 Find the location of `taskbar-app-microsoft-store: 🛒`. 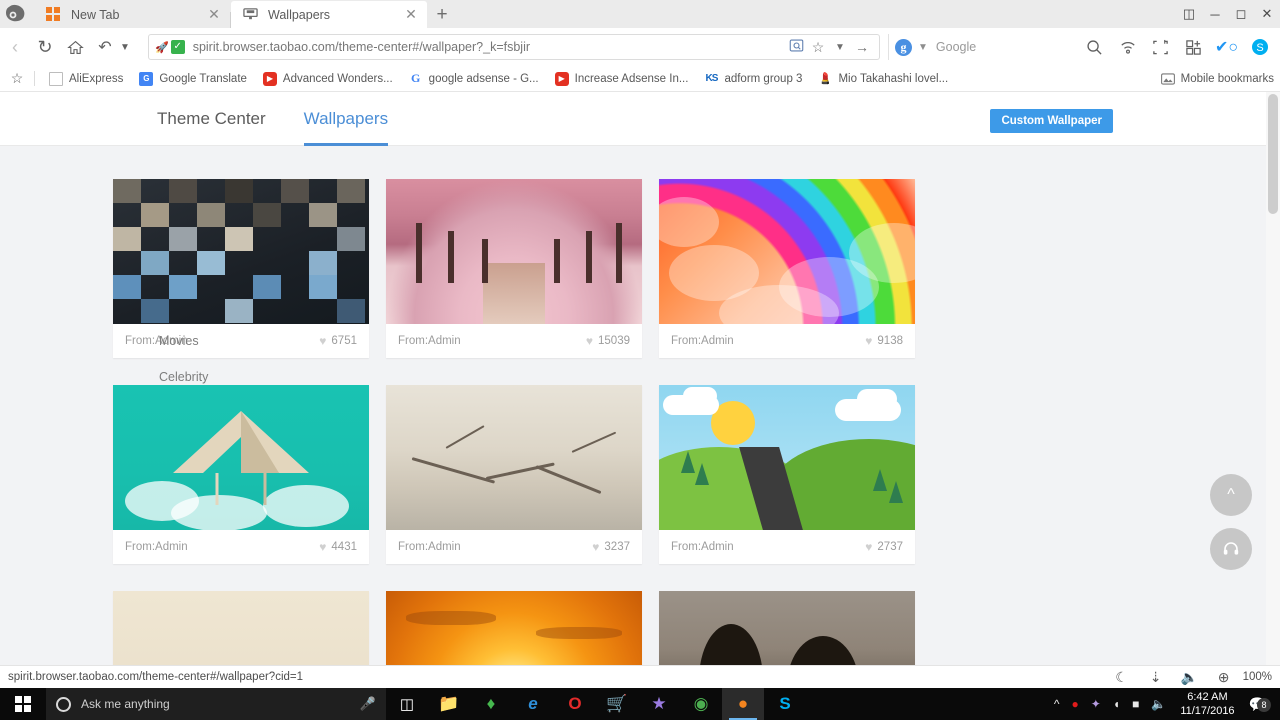

taskbar-app-microsoft-store: 🛒 is located at coordinates (617, 704).